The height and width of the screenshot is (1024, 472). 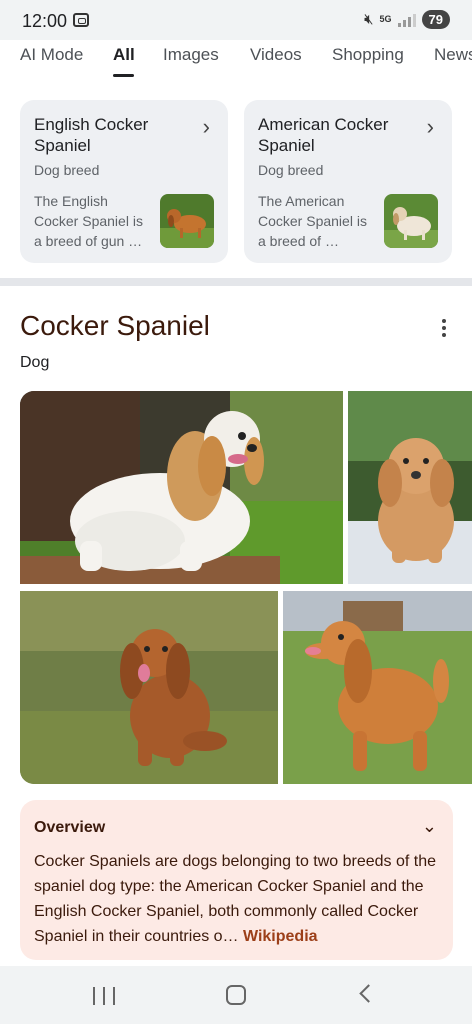 What do you see at coordinates (368, 993) in the screenshot?
I see `back-icon` at bounding box center [368, 993].